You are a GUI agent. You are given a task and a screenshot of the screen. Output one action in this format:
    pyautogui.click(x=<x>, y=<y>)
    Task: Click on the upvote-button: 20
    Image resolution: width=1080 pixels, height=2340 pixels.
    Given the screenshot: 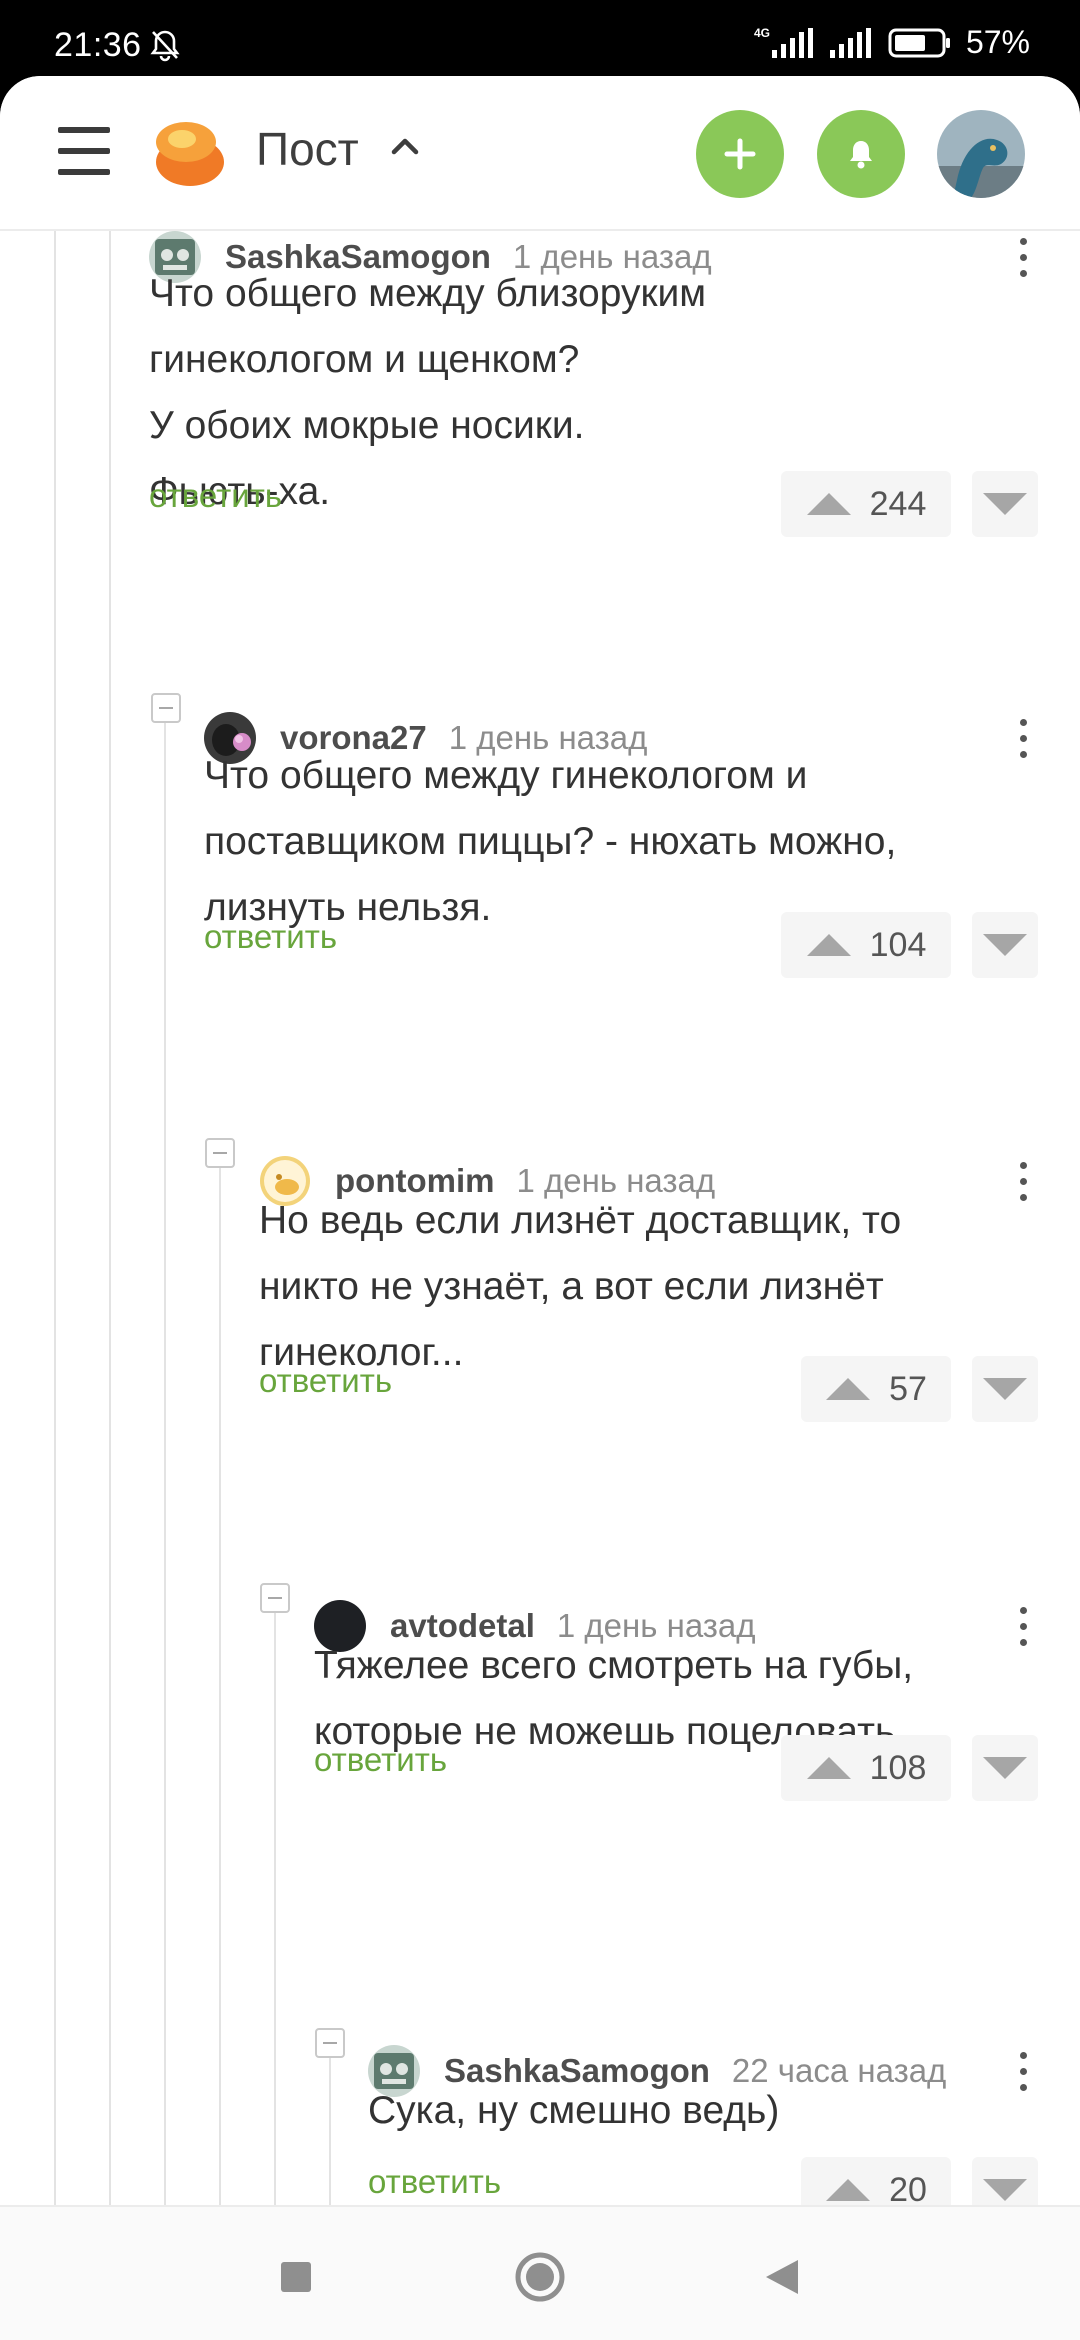 What is the action you would take?
    pyautogui.click(x=876, y=2181)
    